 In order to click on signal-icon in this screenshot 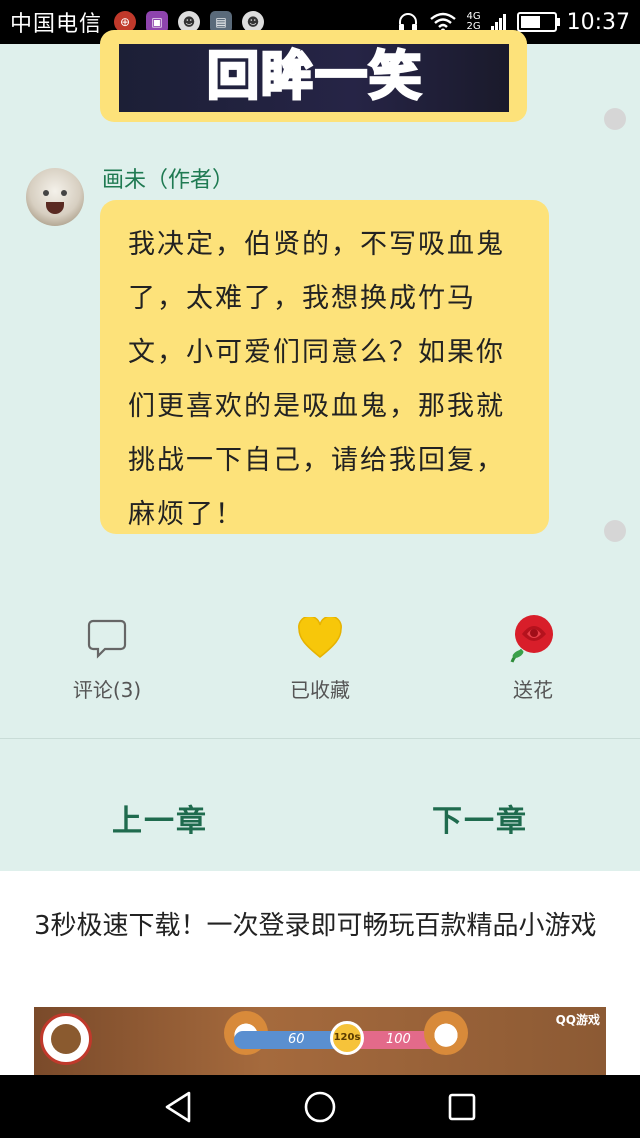, I will do `click(498, 23)`.